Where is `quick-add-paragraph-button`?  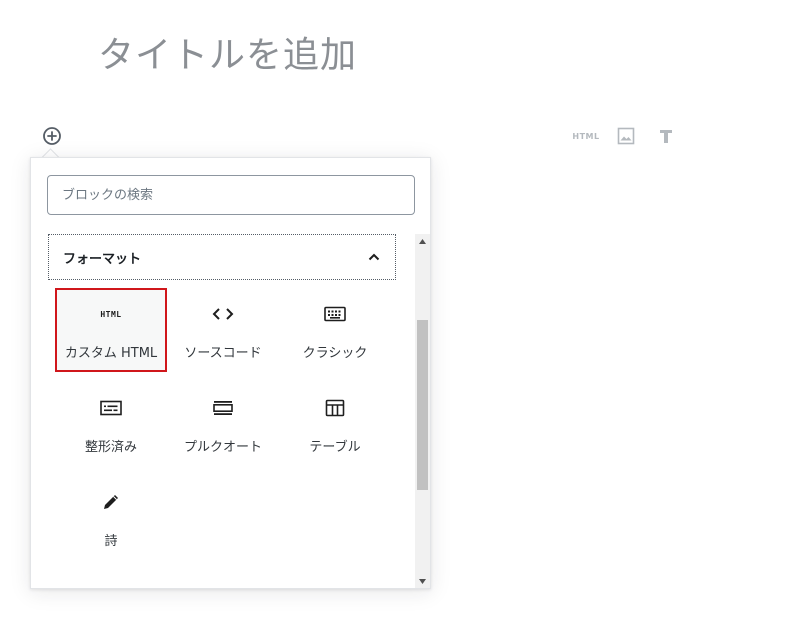
quick-add-paragraph-button is located at coordinates (666, 136).